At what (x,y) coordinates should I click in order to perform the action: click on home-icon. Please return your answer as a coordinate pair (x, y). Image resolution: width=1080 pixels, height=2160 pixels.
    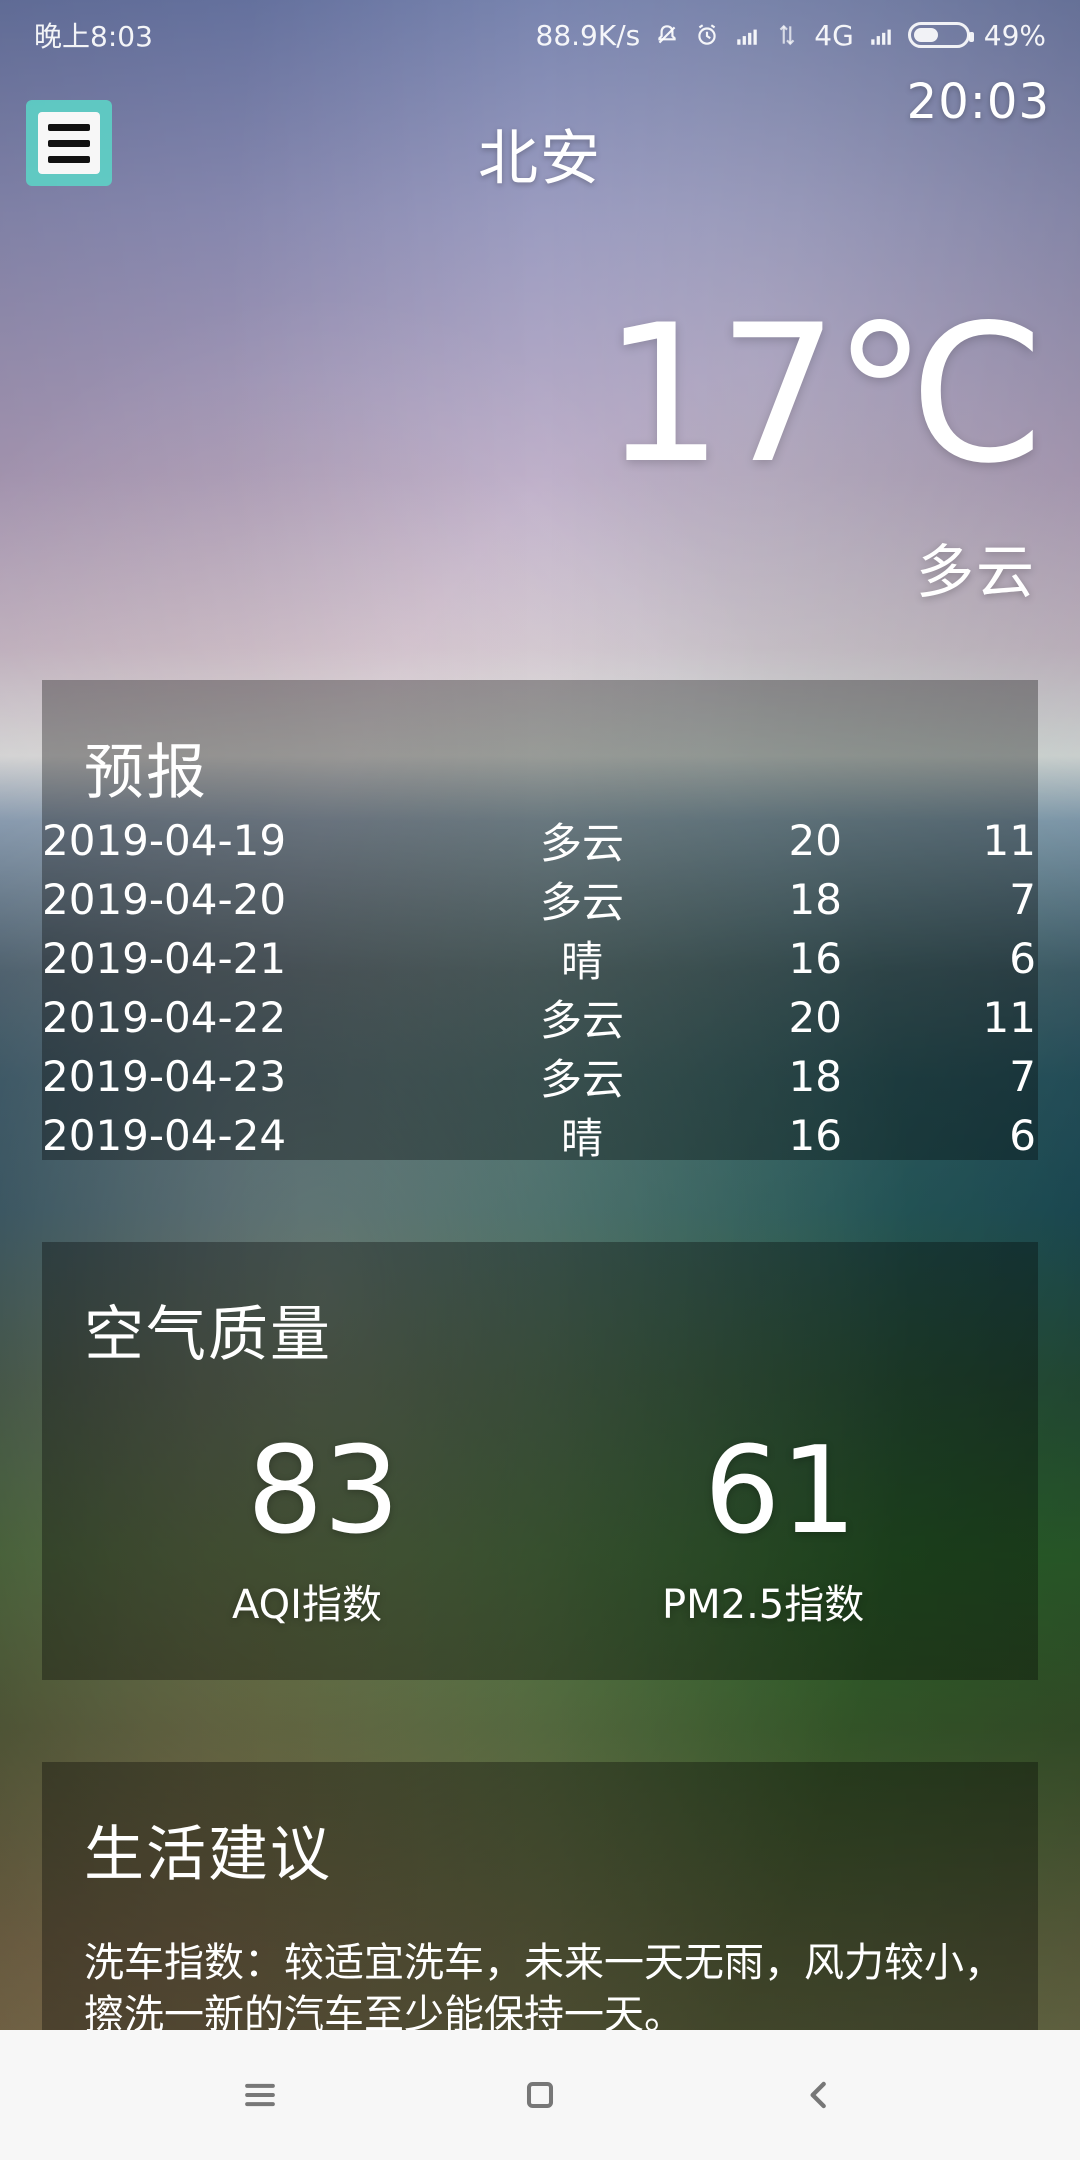
    Looking at the image, I should click on (540, 2095).